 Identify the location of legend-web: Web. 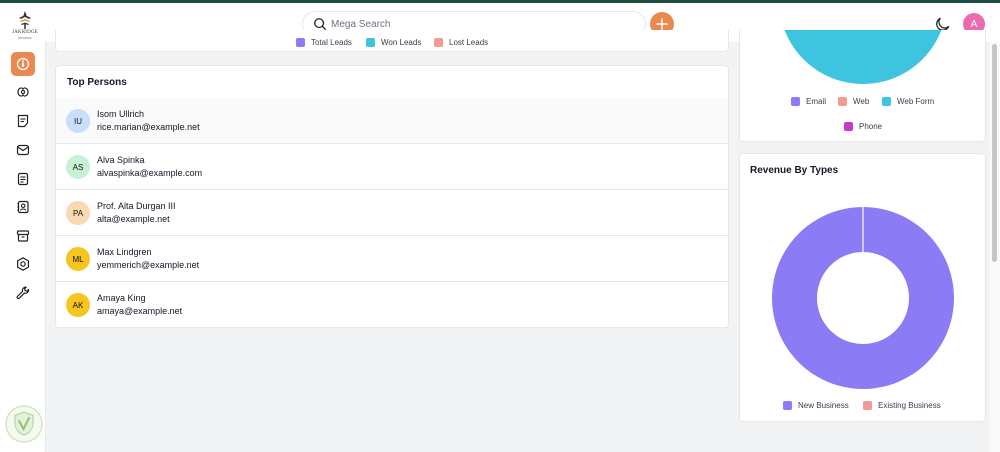
(853, 101).